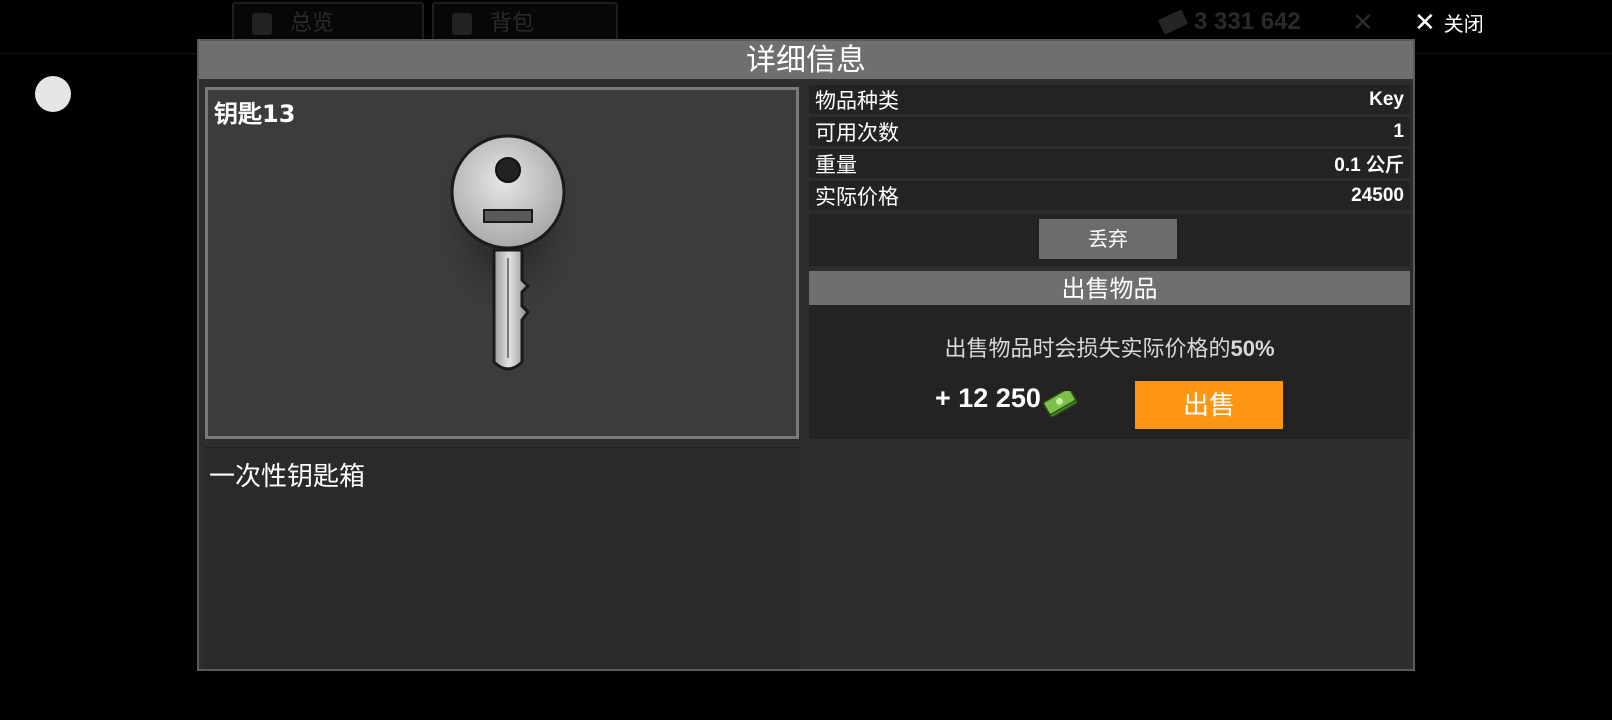 The width and height of the screenshot is (1612, 720). Describe the element at coordinates (1087, 349) in the screenshot. I see `sell-note-text: 出售物品时会损失实际价格的` at that location.